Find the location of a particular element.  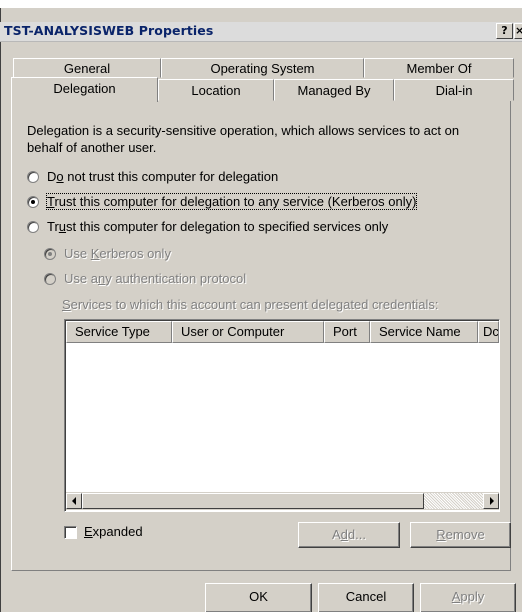

cancel-button: Cancel is located at coordinates (366, 597).